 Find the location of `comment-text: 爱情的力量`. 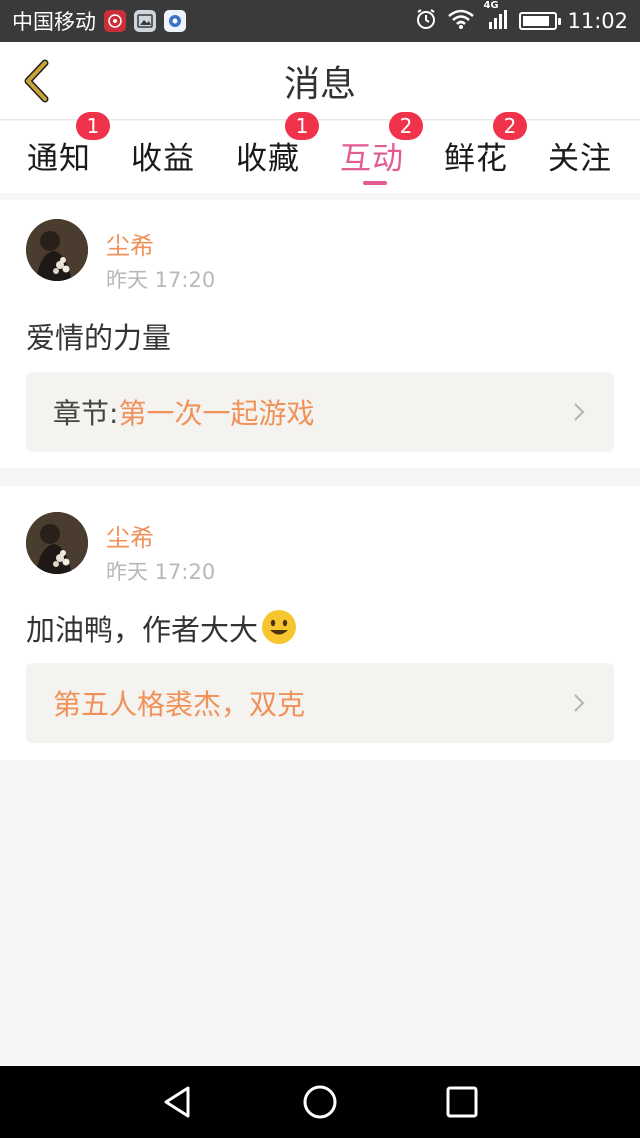

comment-text: 爱情的力量 is located at coordinates (99, 338).